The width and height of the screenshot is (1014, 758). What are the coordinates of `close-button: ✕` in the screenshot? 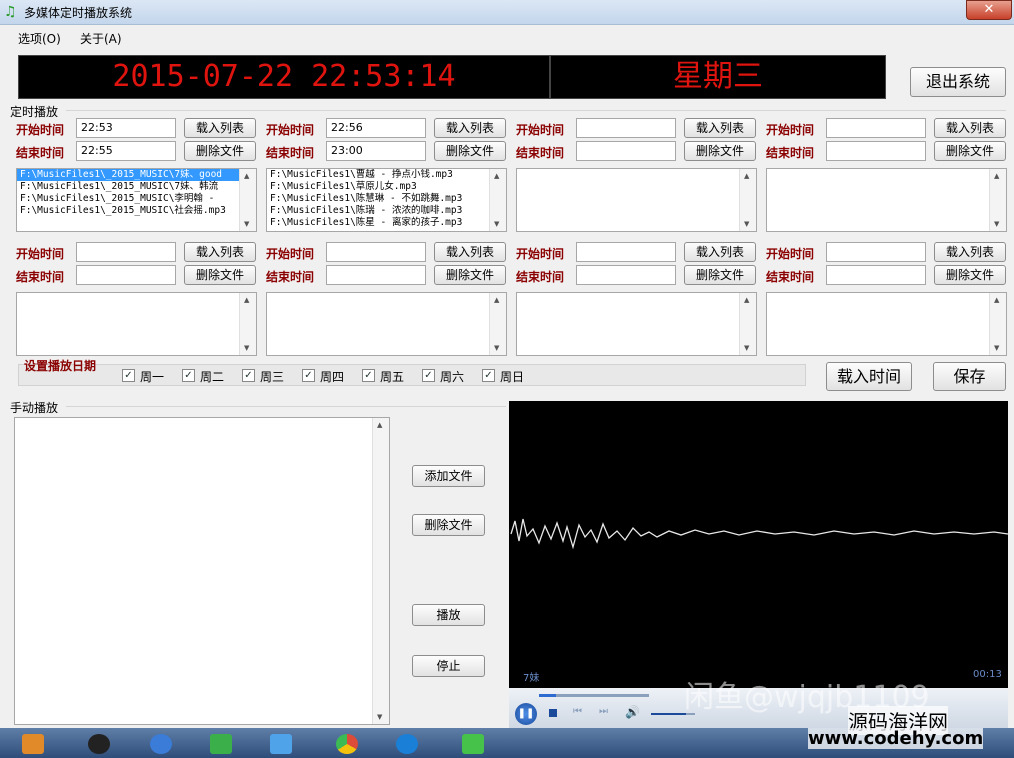 It's located at (989, 10).